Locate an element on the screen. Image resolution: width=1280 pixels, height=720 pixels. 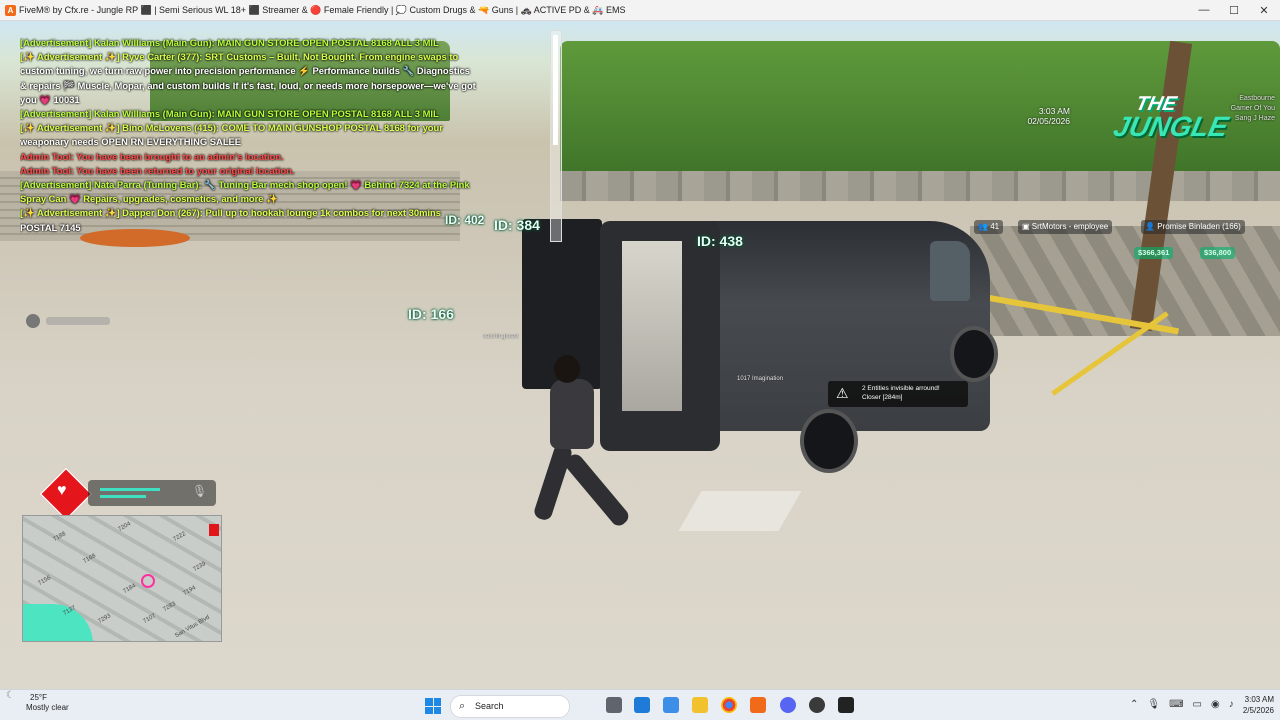
minimap-postal-label: 7204 is located at coordinates (124, 527).